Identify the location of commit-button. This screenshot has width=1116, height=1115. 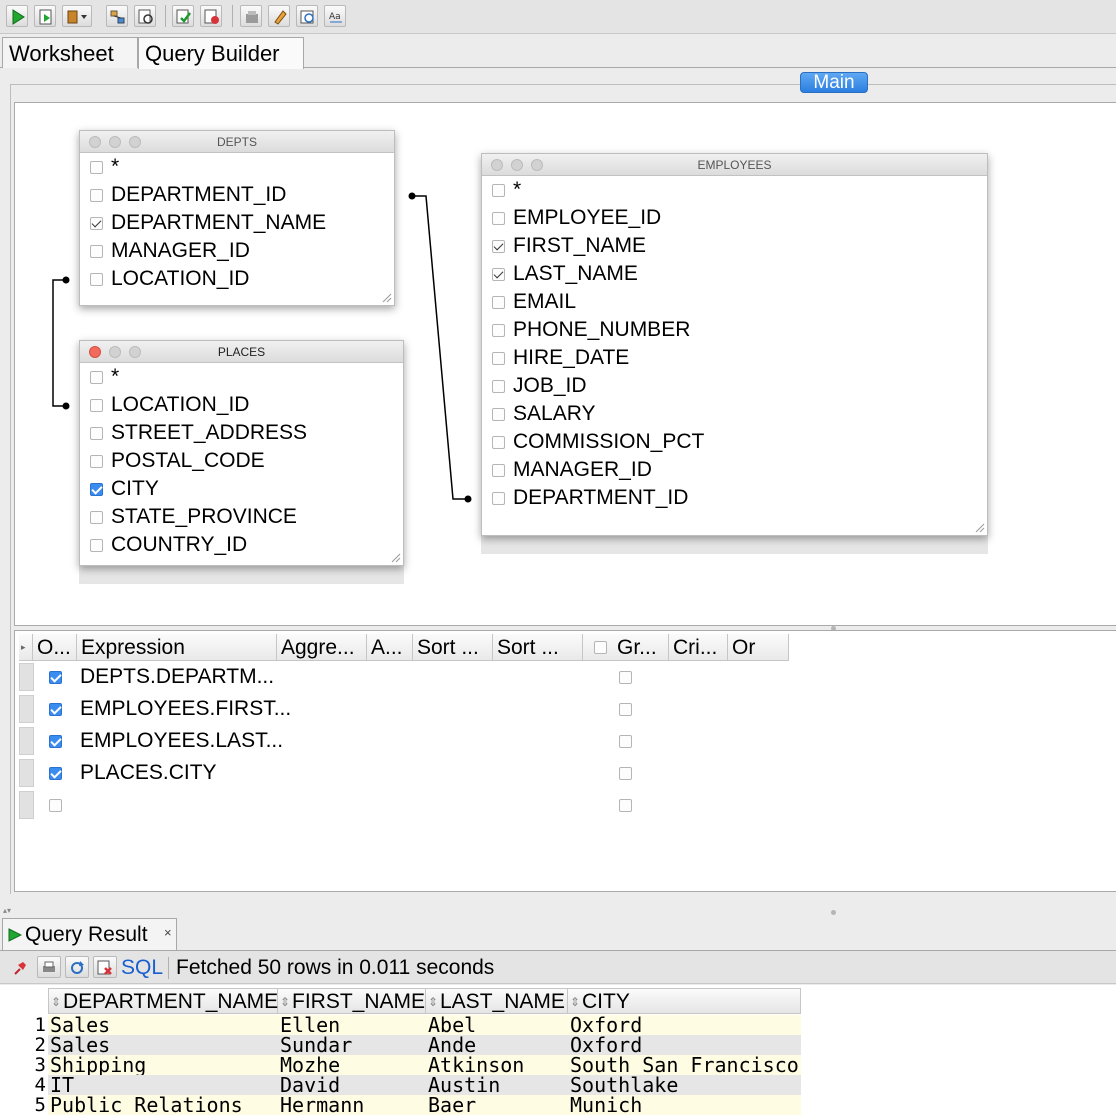
(183, 16).